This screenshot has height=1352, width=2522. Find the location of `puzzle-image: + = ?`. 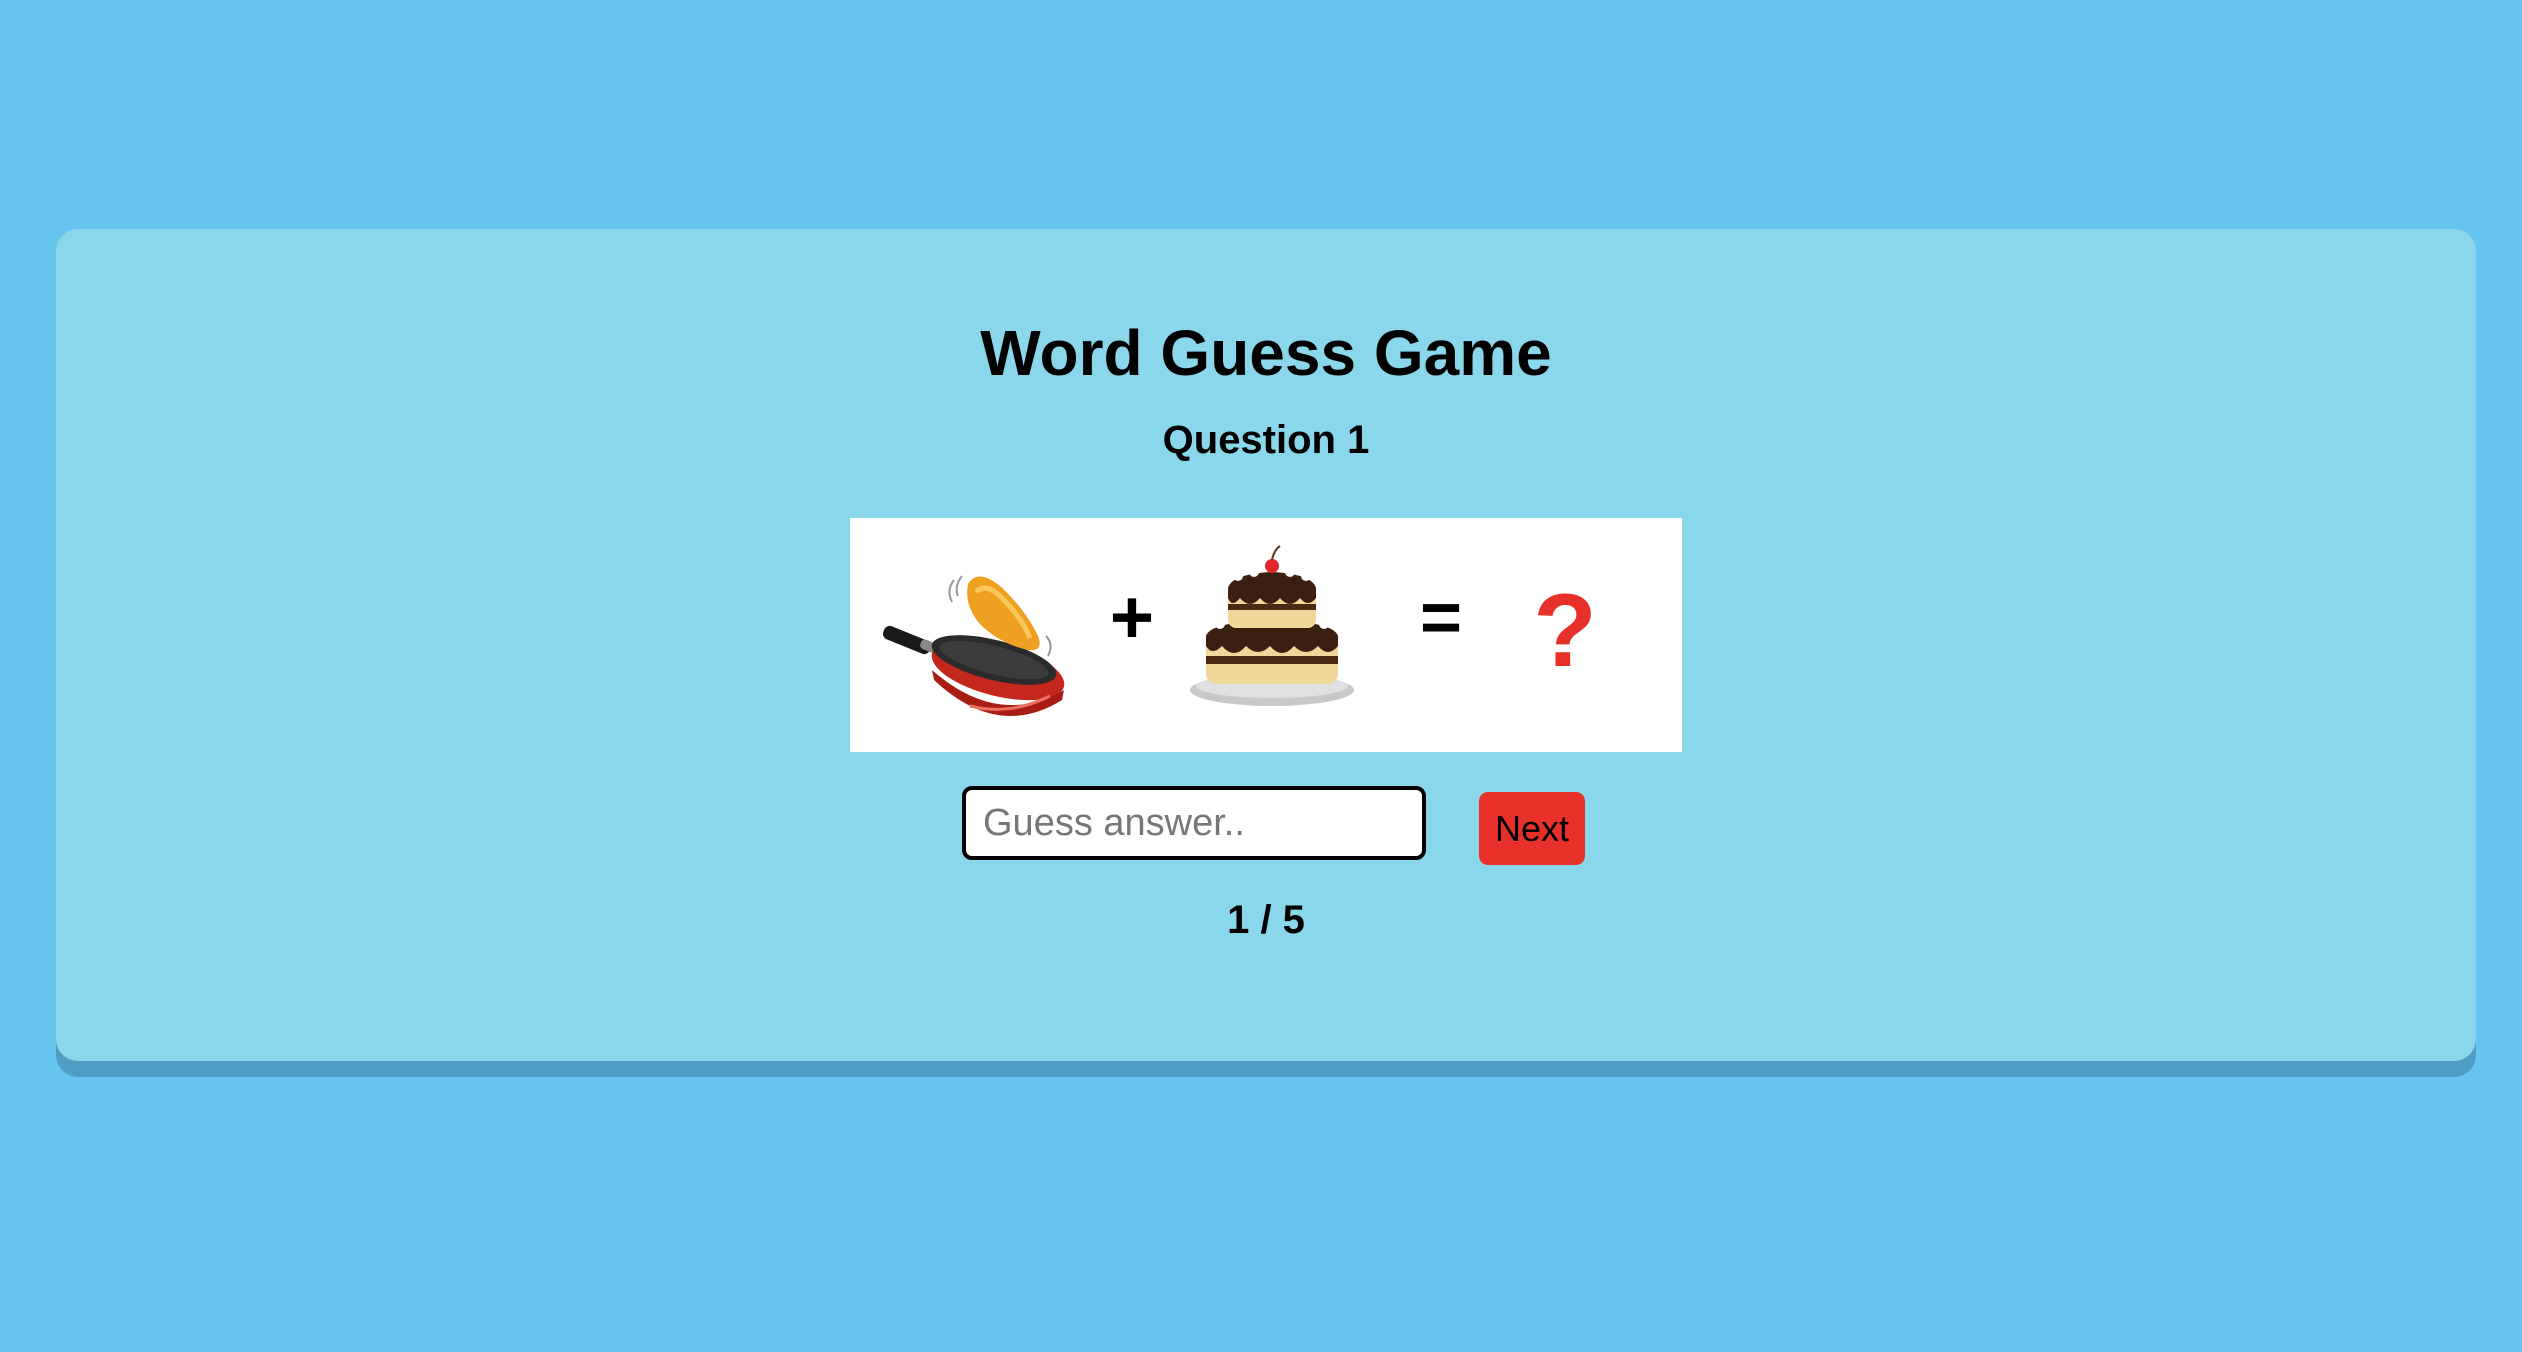

puzzle-image: + = ? is located at coordinates (1266, 635).